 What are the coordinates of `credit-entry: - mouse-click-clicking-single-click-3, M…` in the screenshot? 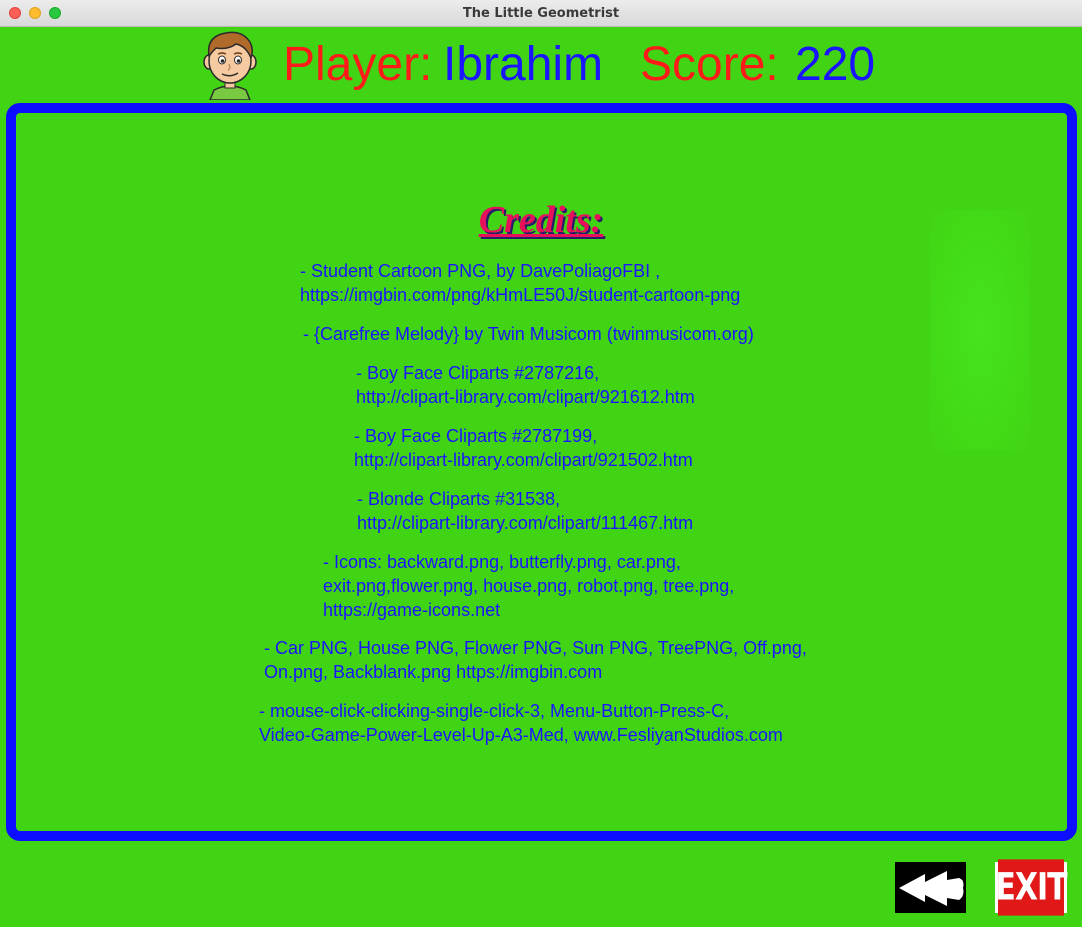 It's located at (521, 723).